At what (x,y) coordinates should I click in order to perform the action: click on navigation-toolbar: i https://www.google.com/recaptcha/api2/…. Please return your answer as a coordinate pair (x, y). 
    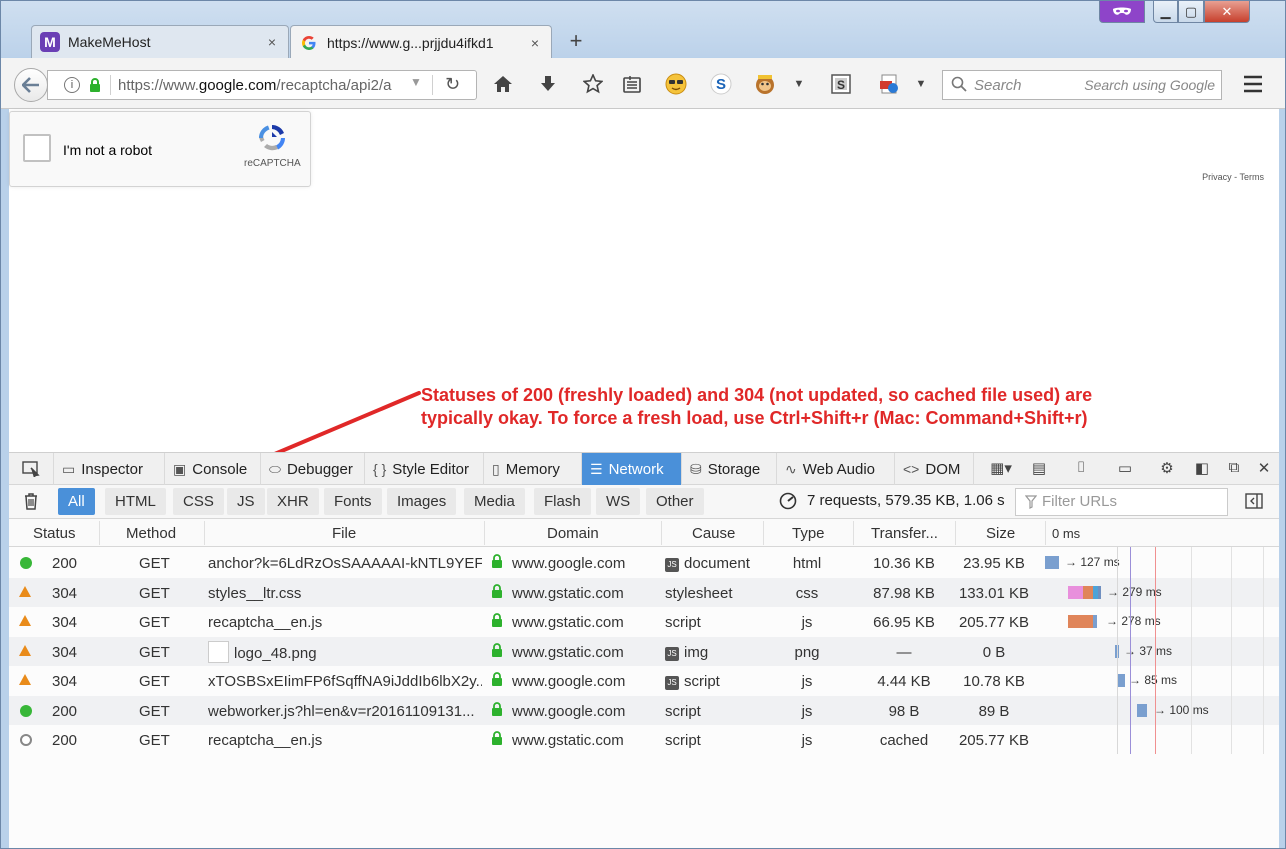
    Looking at the image, I should click on (643, 83).